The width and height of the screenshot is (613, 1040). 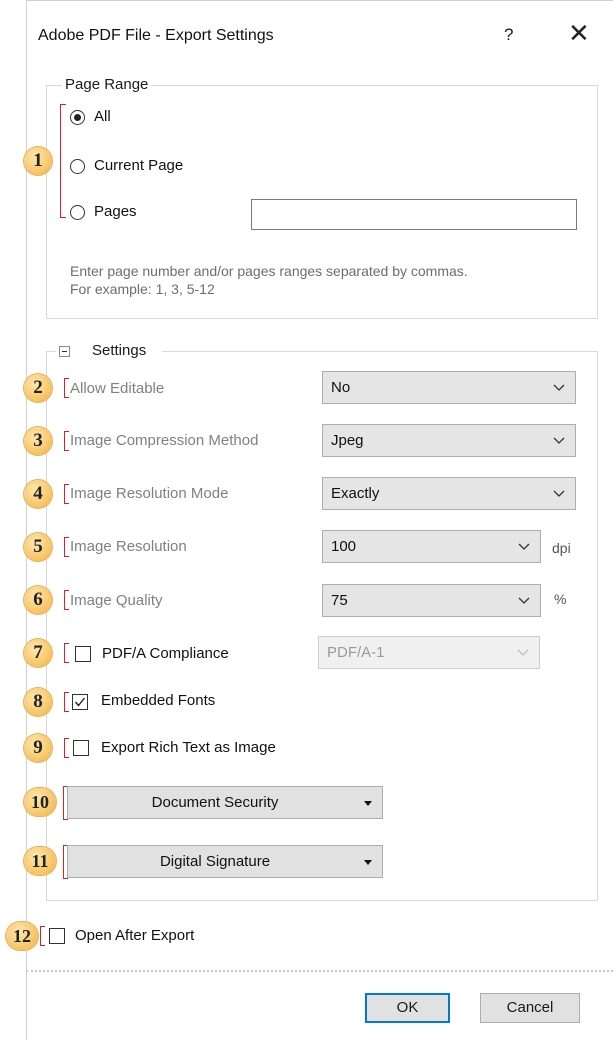 I want to click on image-quality-label: Image Quality, so click(x=116, y=600).